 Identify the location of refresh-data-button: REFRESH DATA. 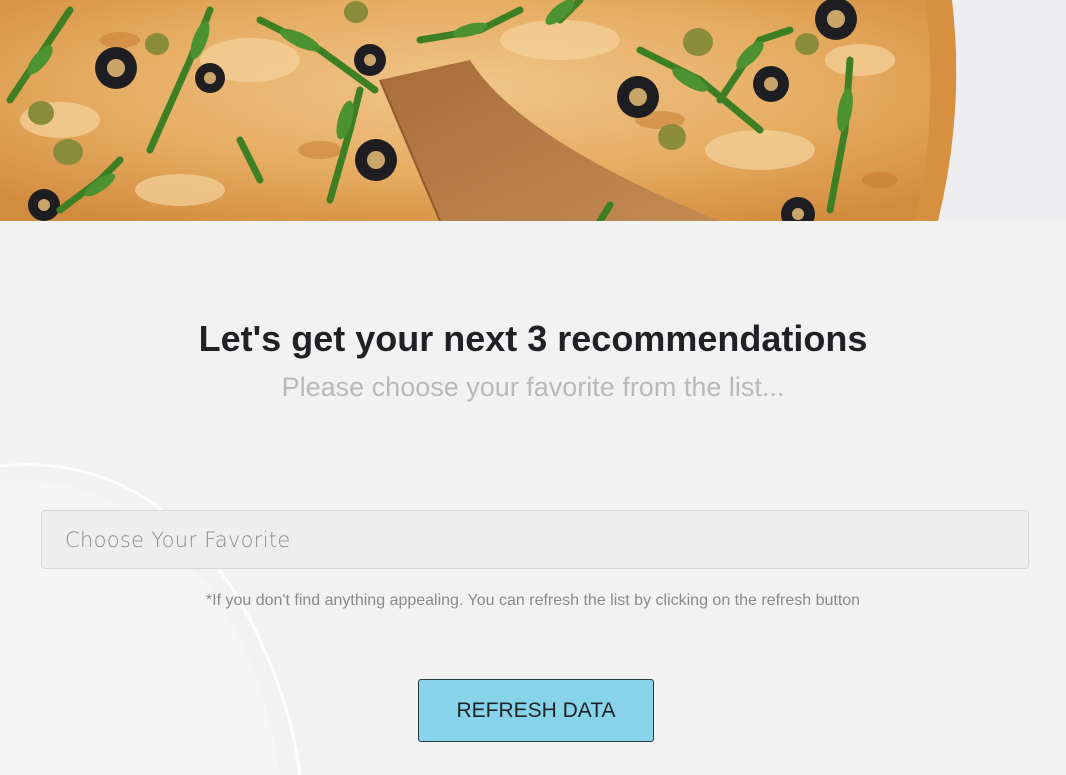
(536, 710).